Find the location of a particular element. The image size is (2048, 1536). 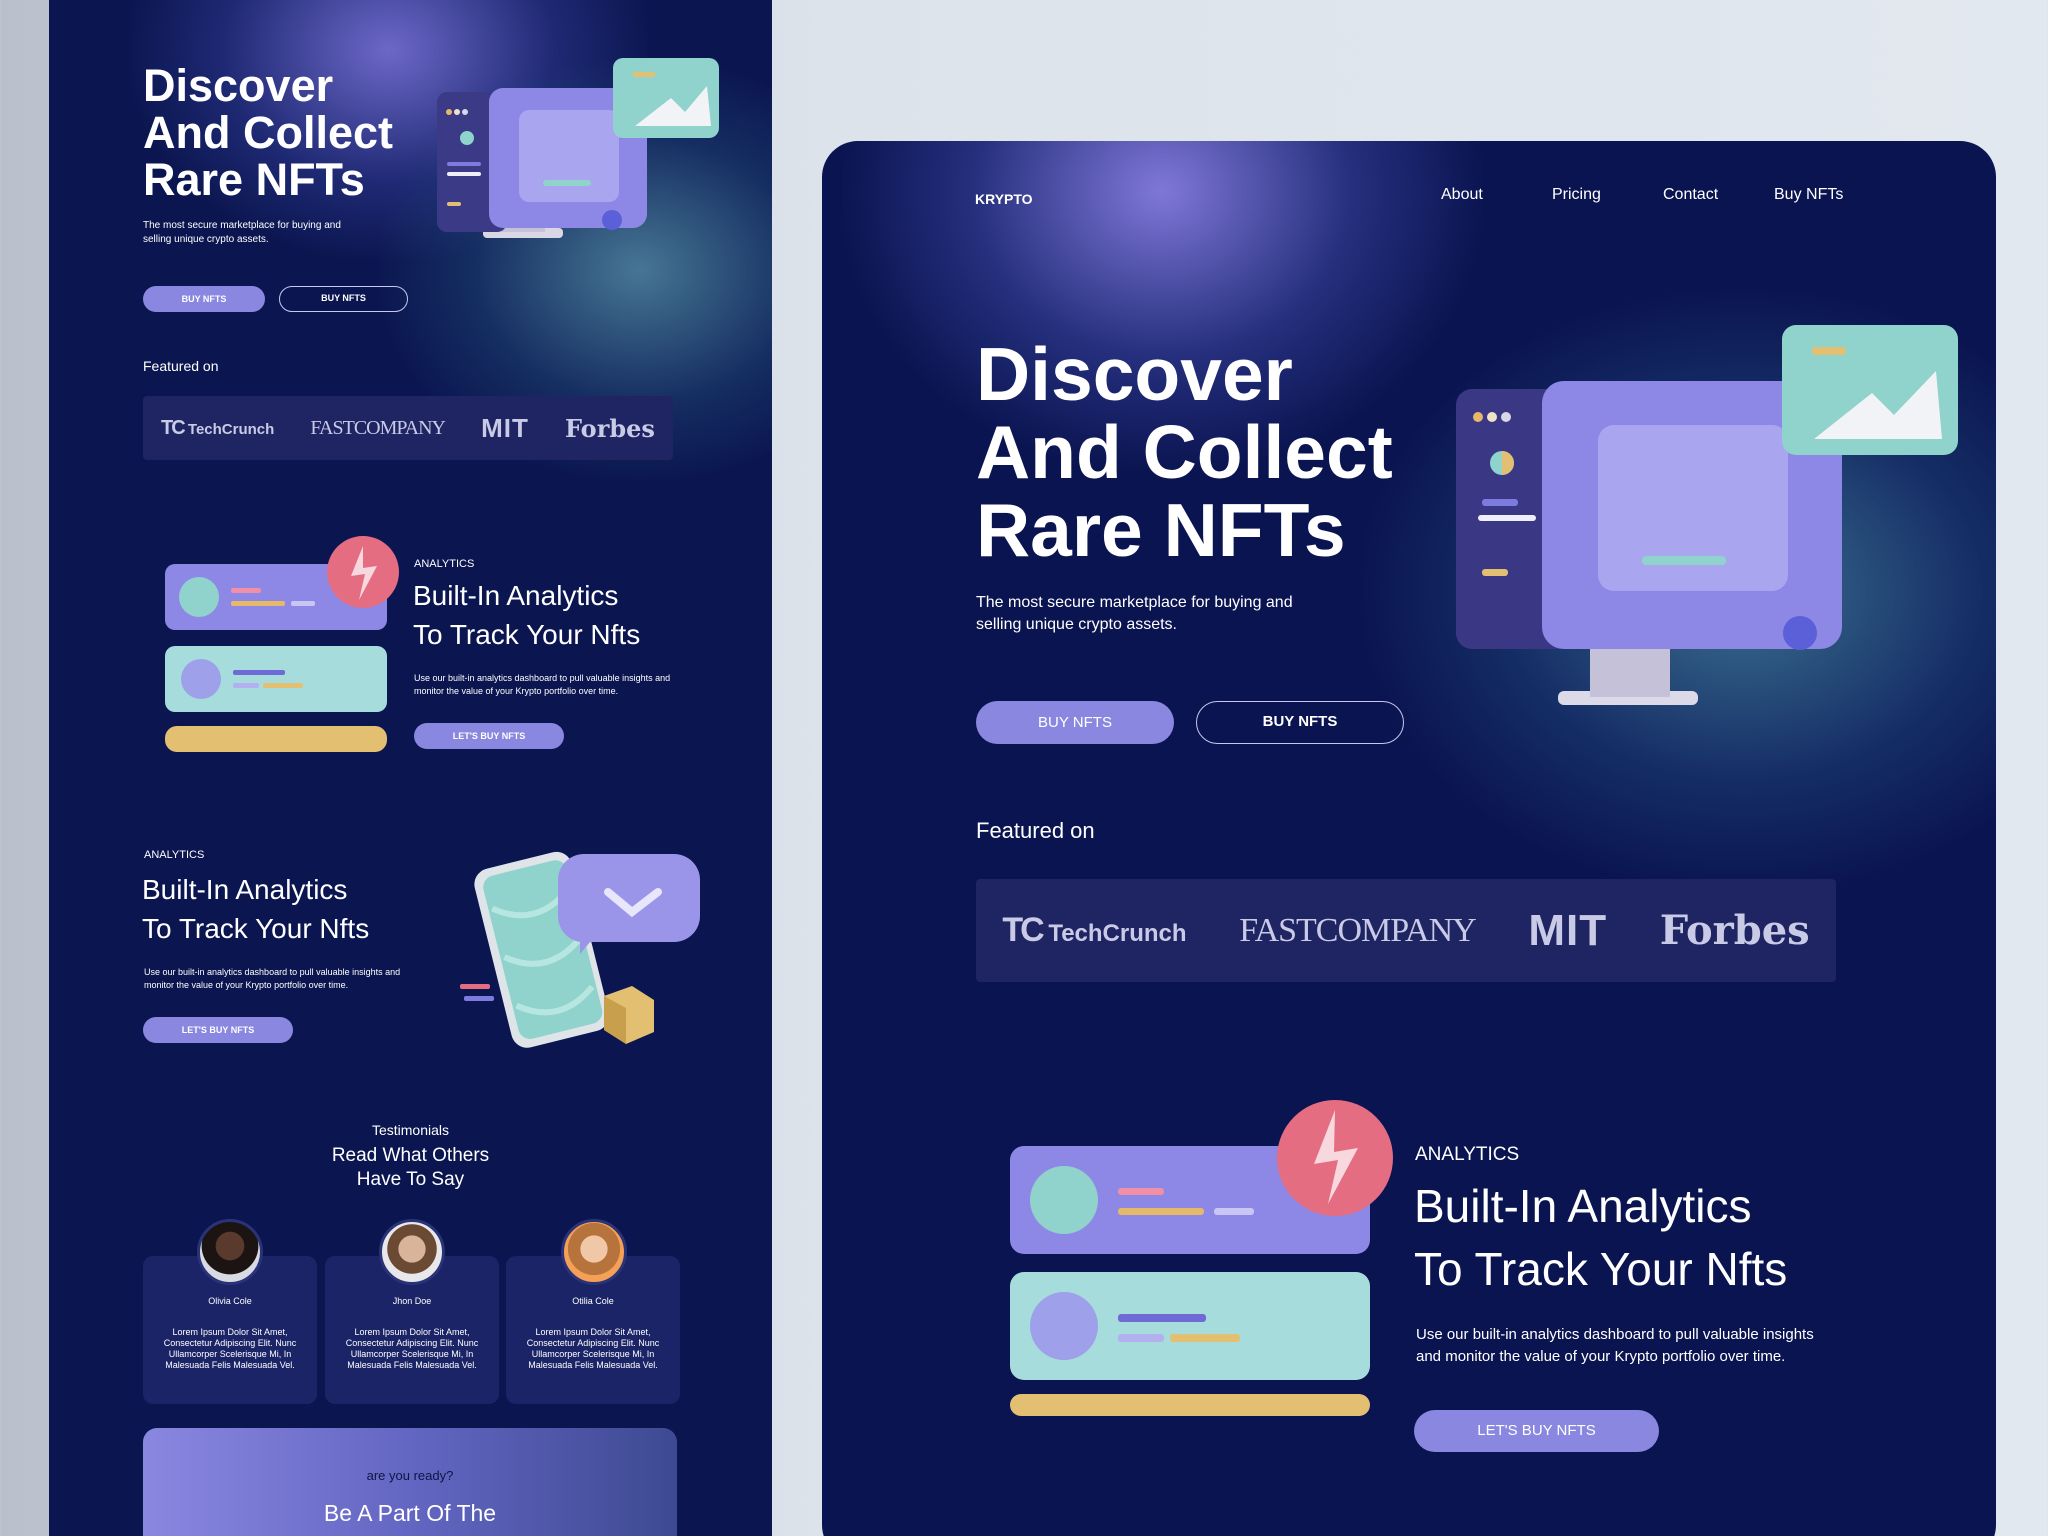

brand-logo: KRYPTO is located at coordinates (1004, 199).